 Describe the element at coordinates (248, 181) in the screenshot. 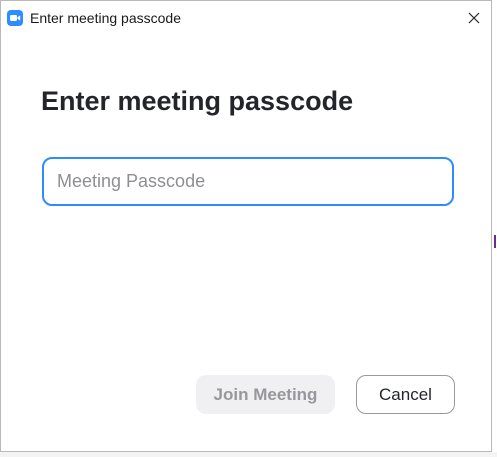

I see `passcode-input` at that location.